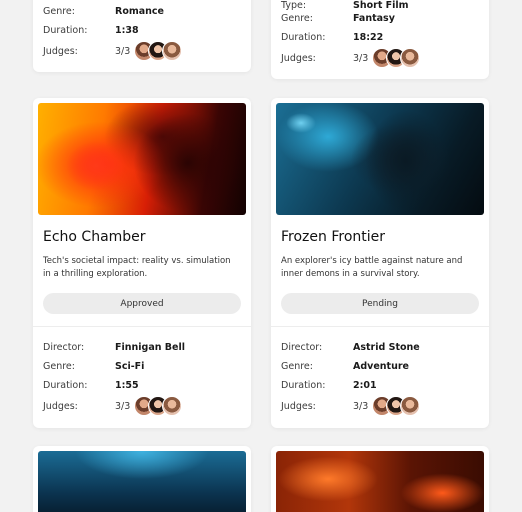  What do you see at coordinates (142, 30) in the screenshot?
I see `duration-row: Duration: 1:38` at bounding box center [142, 30].